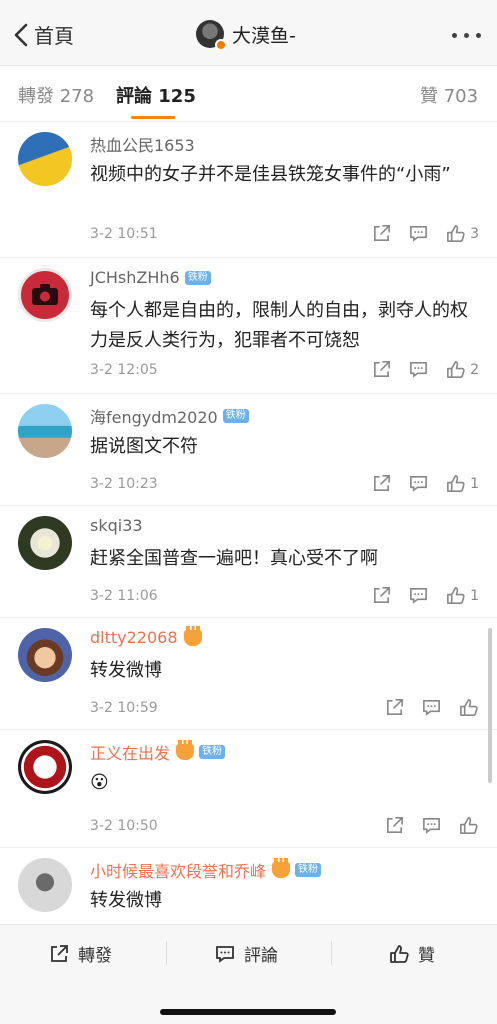  I want to click on tab-likes: 贊 703, so click(449, 95).